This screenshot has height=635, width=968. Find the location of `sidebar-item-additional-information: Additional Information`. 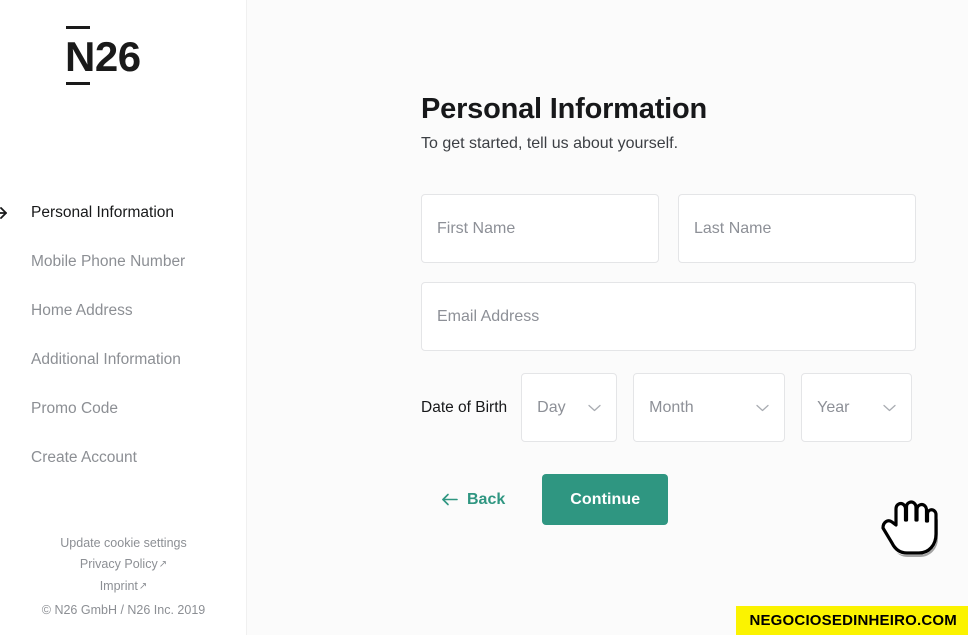

sidebar-item-additional-information: Additional Information is located at coordinates (123, 359).